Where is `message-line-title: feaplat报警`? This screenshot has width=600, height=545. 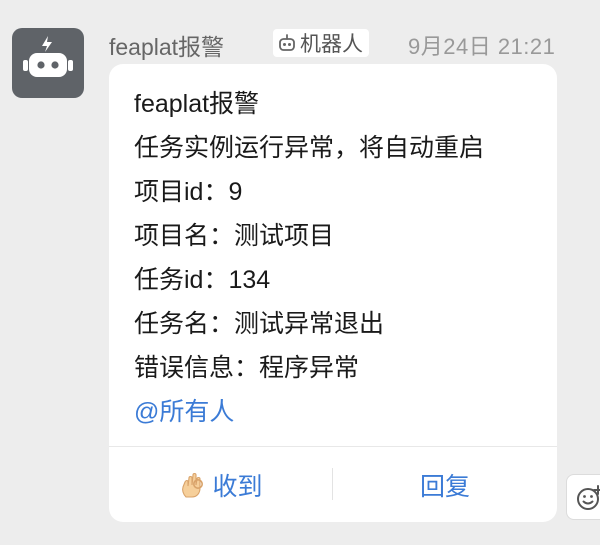
message-line-title: feaplat报警 is located at coordinates (197, 104).